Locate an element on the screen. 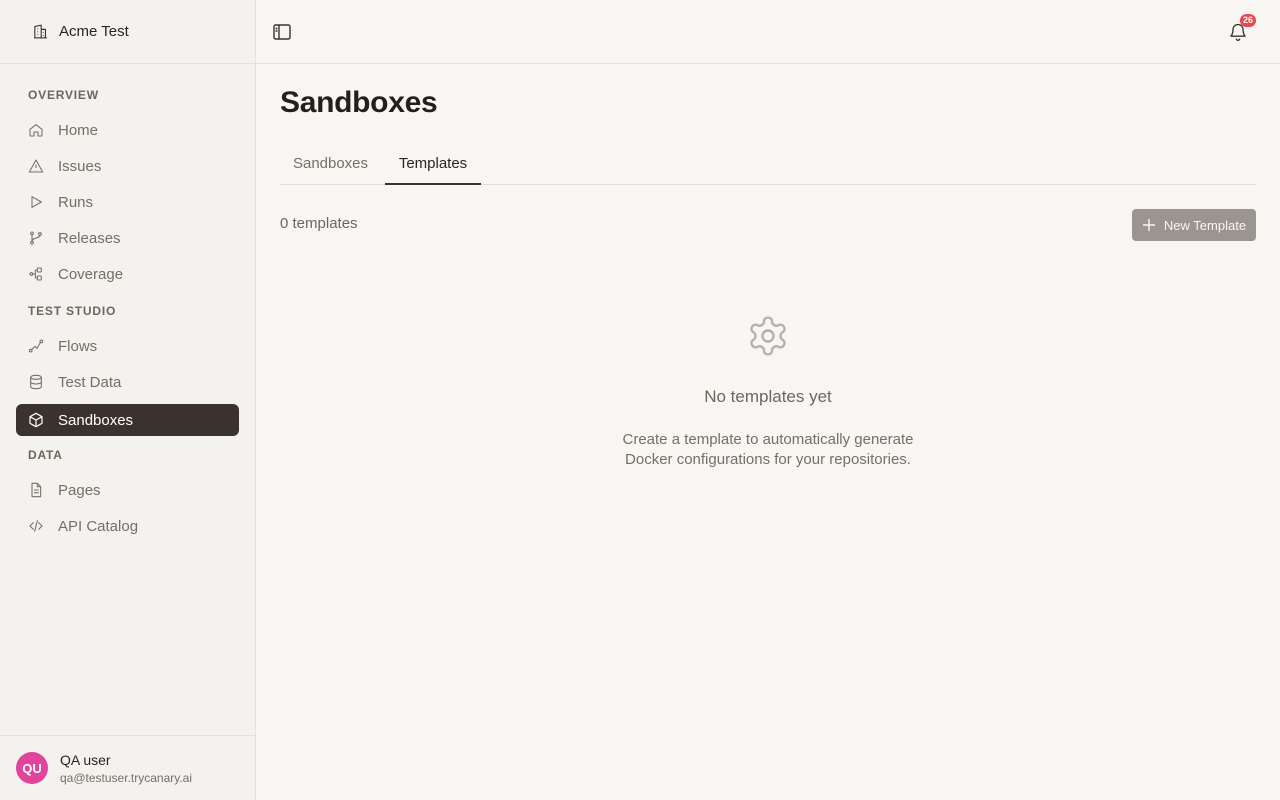  sidebar-item-label: Home is located at coordinates (78, 130).